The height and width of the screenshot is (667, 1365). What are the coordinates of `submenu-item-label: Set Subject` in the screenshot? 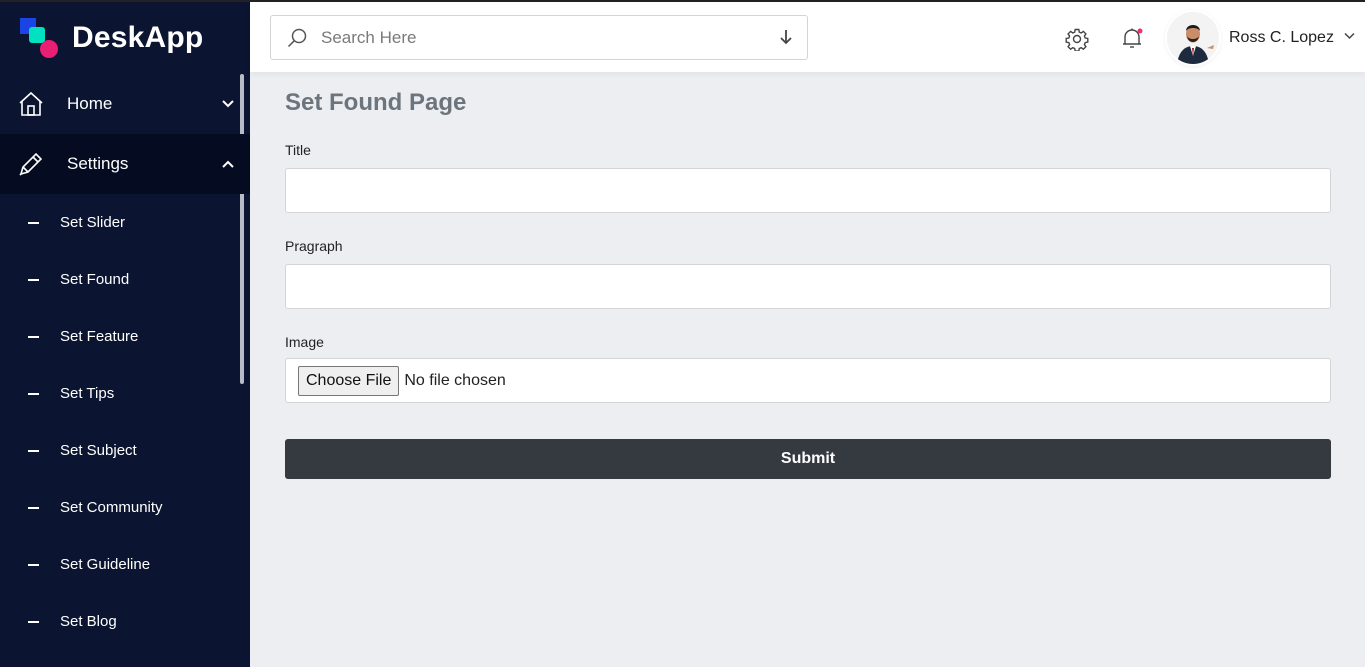 It's located at (98, 450).